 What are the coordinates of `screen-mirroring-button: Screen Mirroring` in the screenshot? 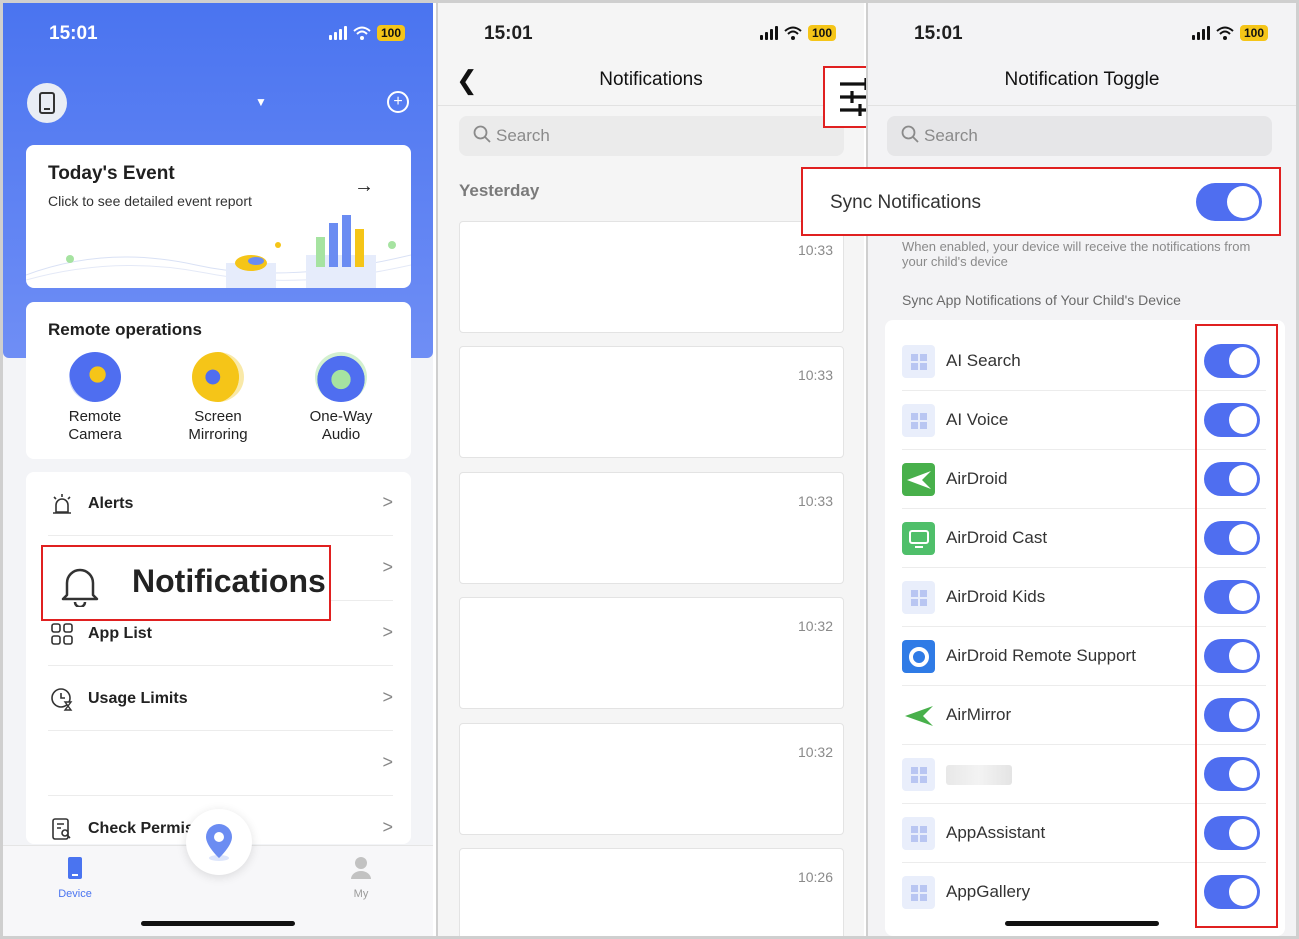 It's located at (218, 398).